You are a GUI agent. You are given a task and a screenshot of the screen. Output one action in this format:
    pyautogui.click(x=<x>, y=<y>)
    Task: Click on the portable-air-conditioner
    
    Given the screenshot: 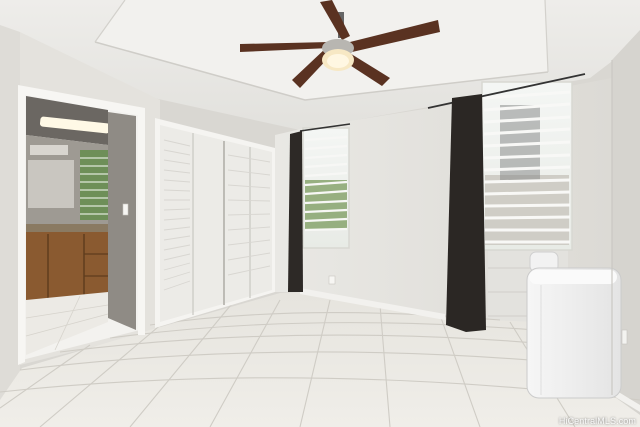 What is the action you would take?
    pyautogui.click(x=574, y=325)
    